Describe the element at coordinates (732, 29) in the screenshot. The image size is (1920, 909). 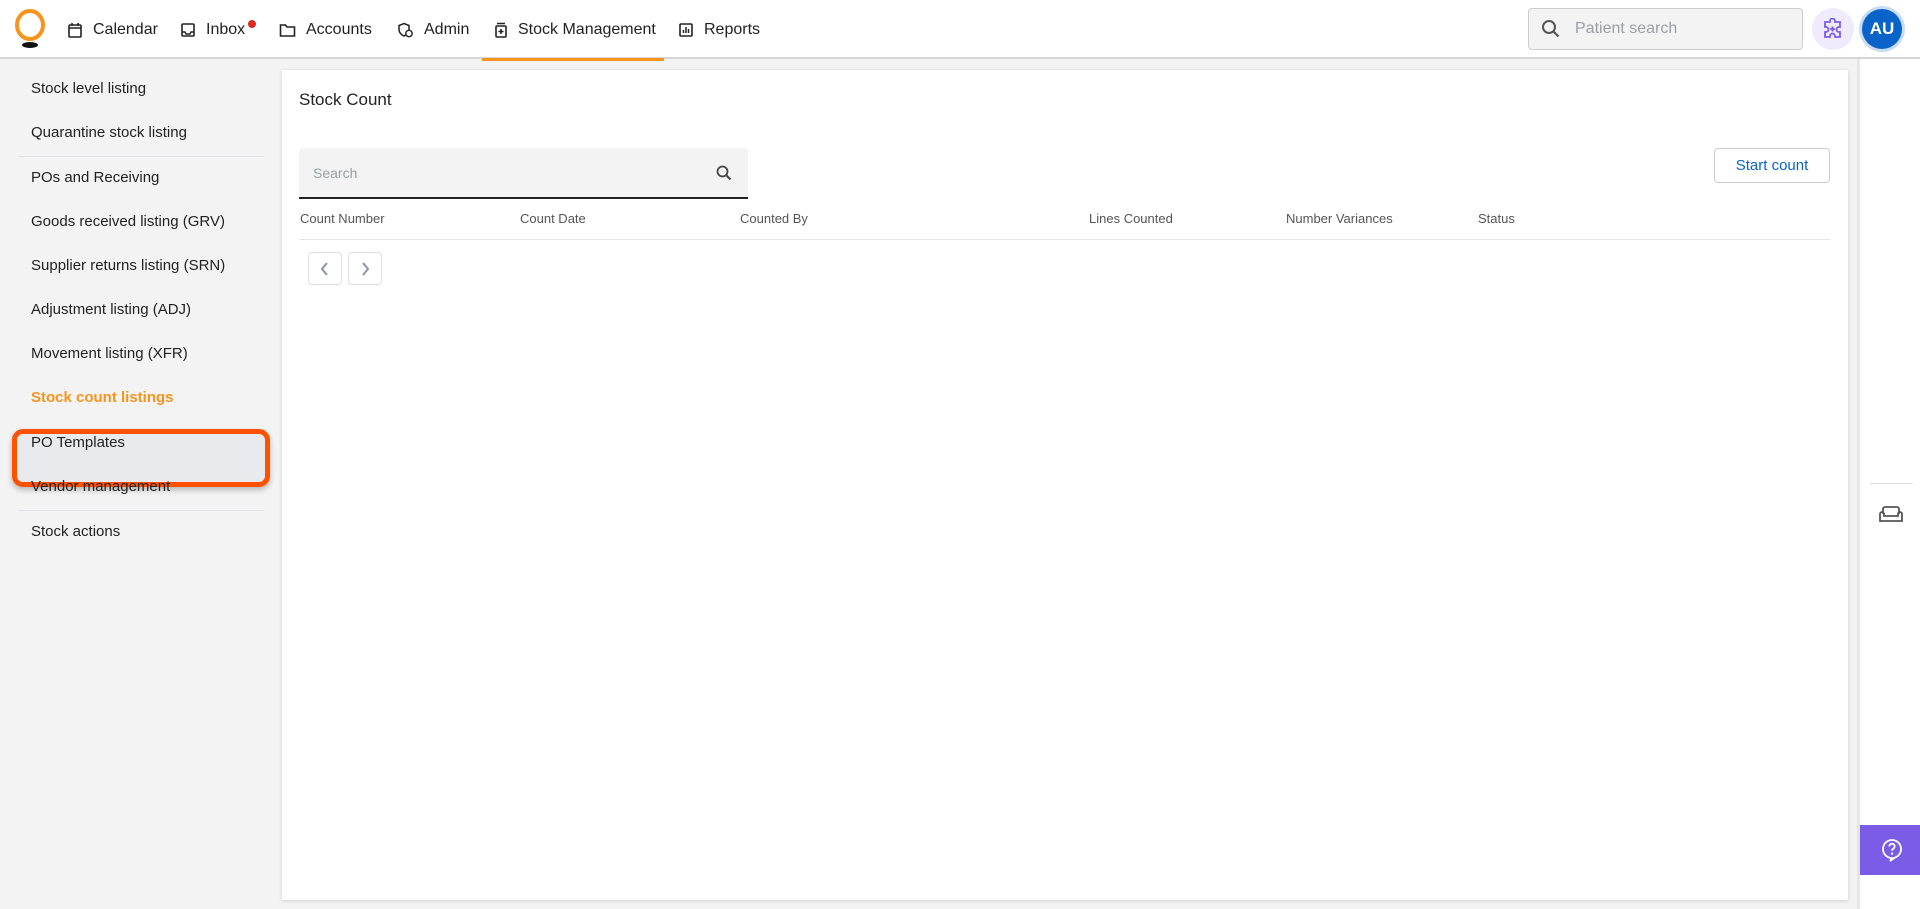
I see `nav-label: Reports` at that location.